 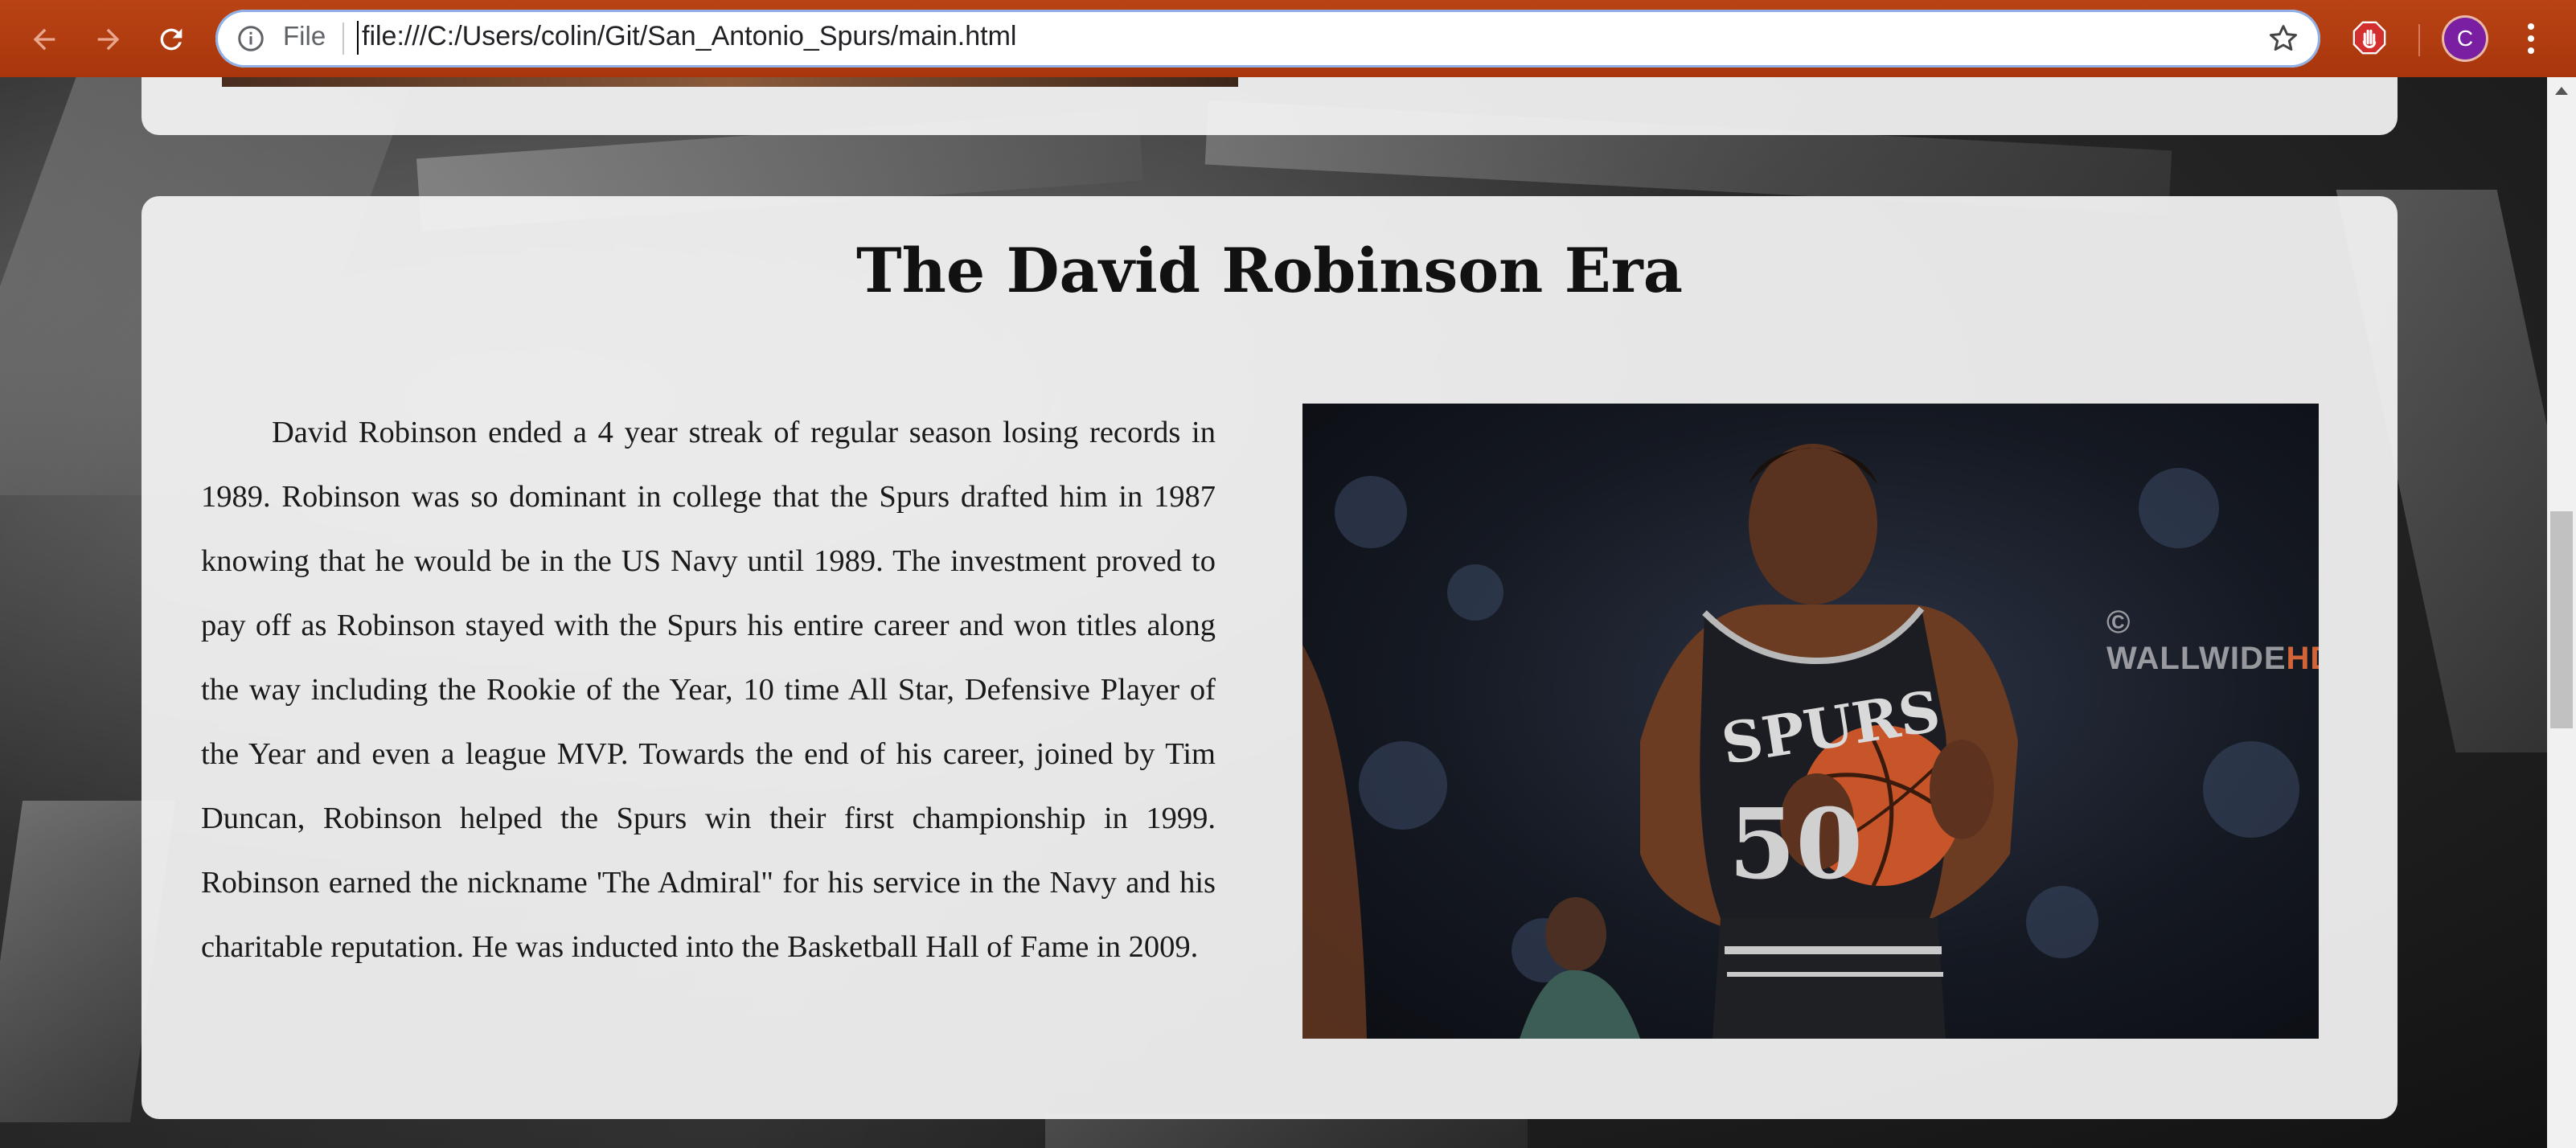 What do you see at coordinates (2562, 91) in the screenshot?
I see `scroll-up-arrow-icon` at bounding box center [2562, 91].